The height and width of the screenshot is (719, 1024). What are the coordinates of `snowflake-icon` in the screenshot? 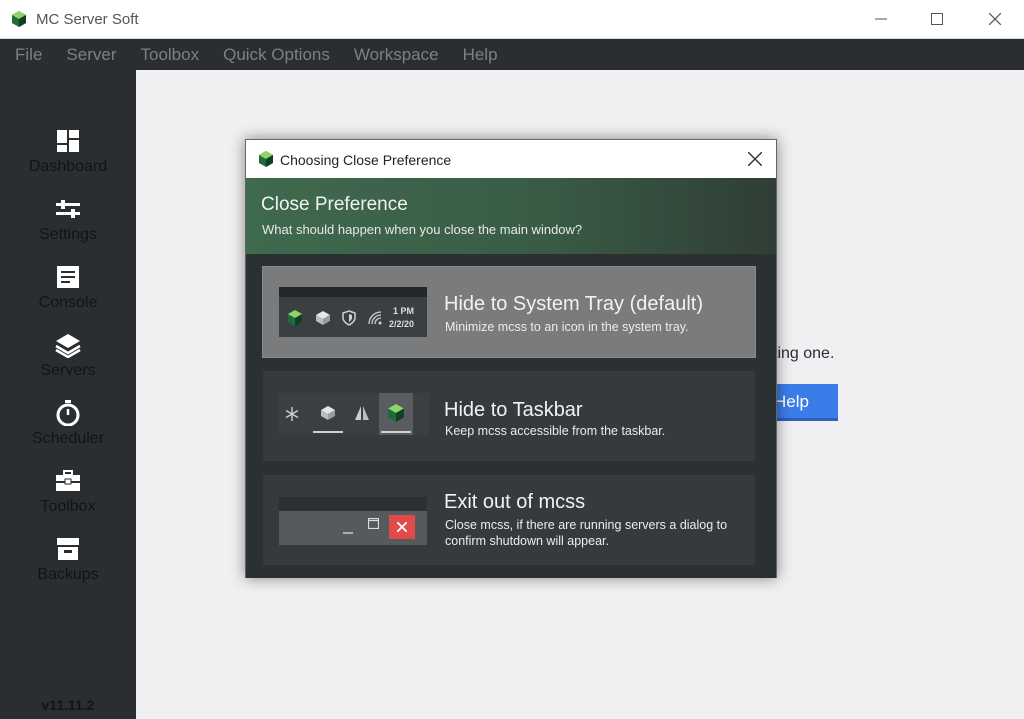 It's located at (292, 414).